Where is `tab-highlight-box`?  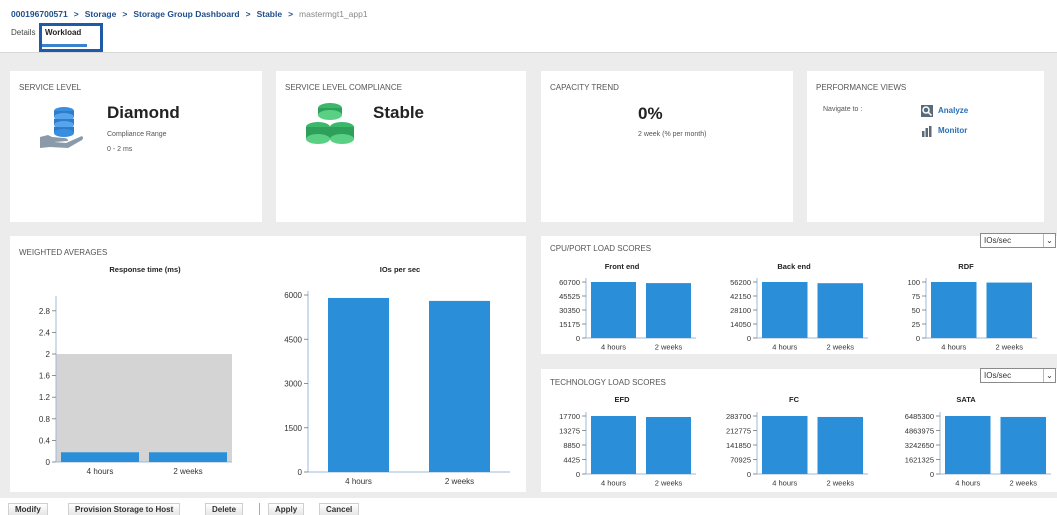
tab-highlight-box is located at coordinates (71, 37).